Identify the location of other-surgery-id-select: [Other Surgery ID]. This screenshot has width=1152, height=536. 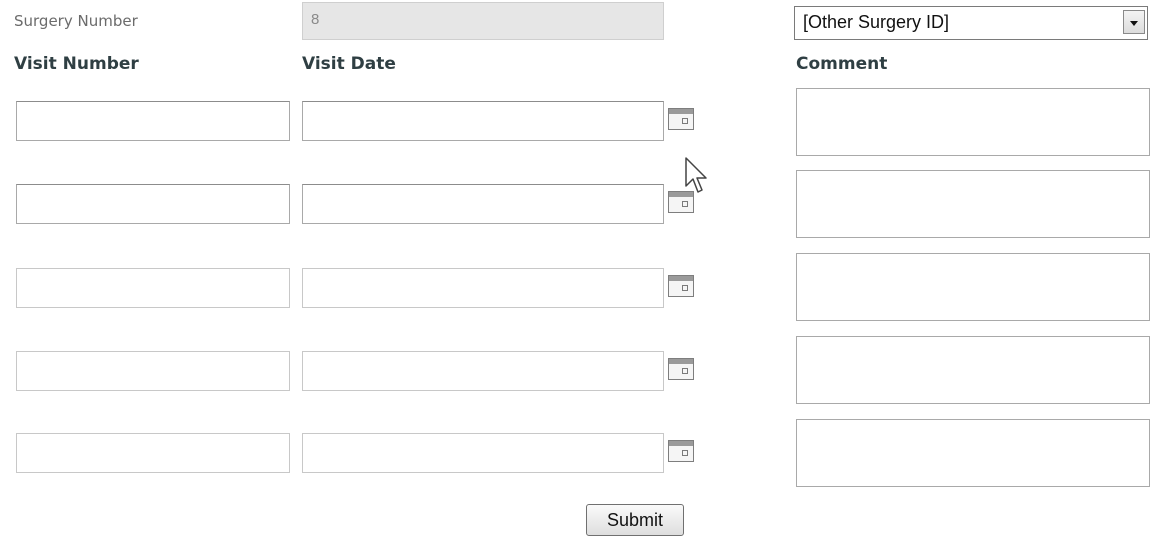
(971, 23).